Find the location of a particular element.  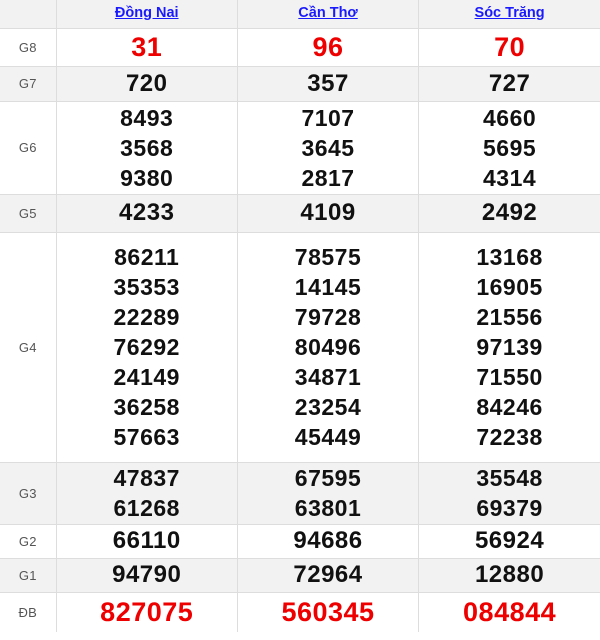

header-province-3: Sóc Trăng is located at coordinates (509, 14).